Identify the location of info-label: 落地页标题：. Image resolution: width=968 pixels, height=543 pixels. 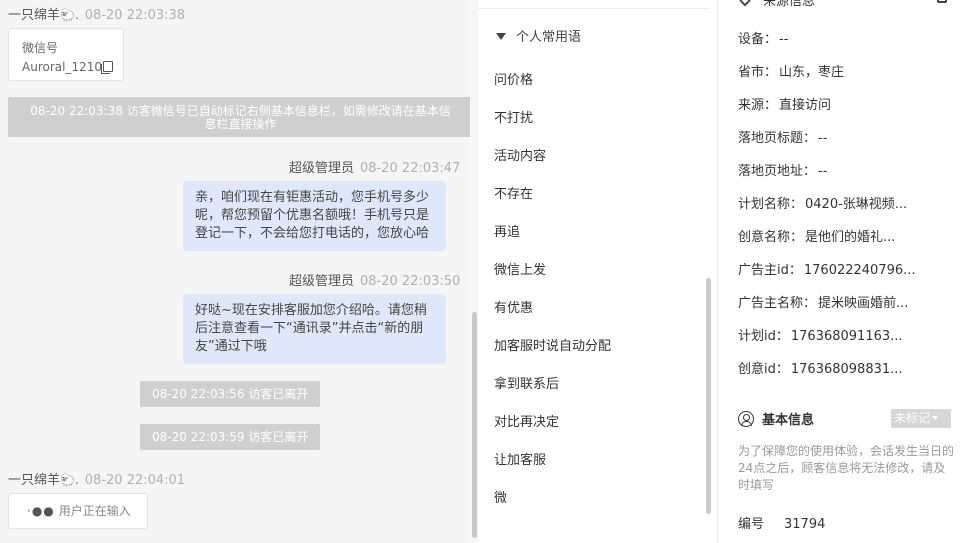
(777, 138).